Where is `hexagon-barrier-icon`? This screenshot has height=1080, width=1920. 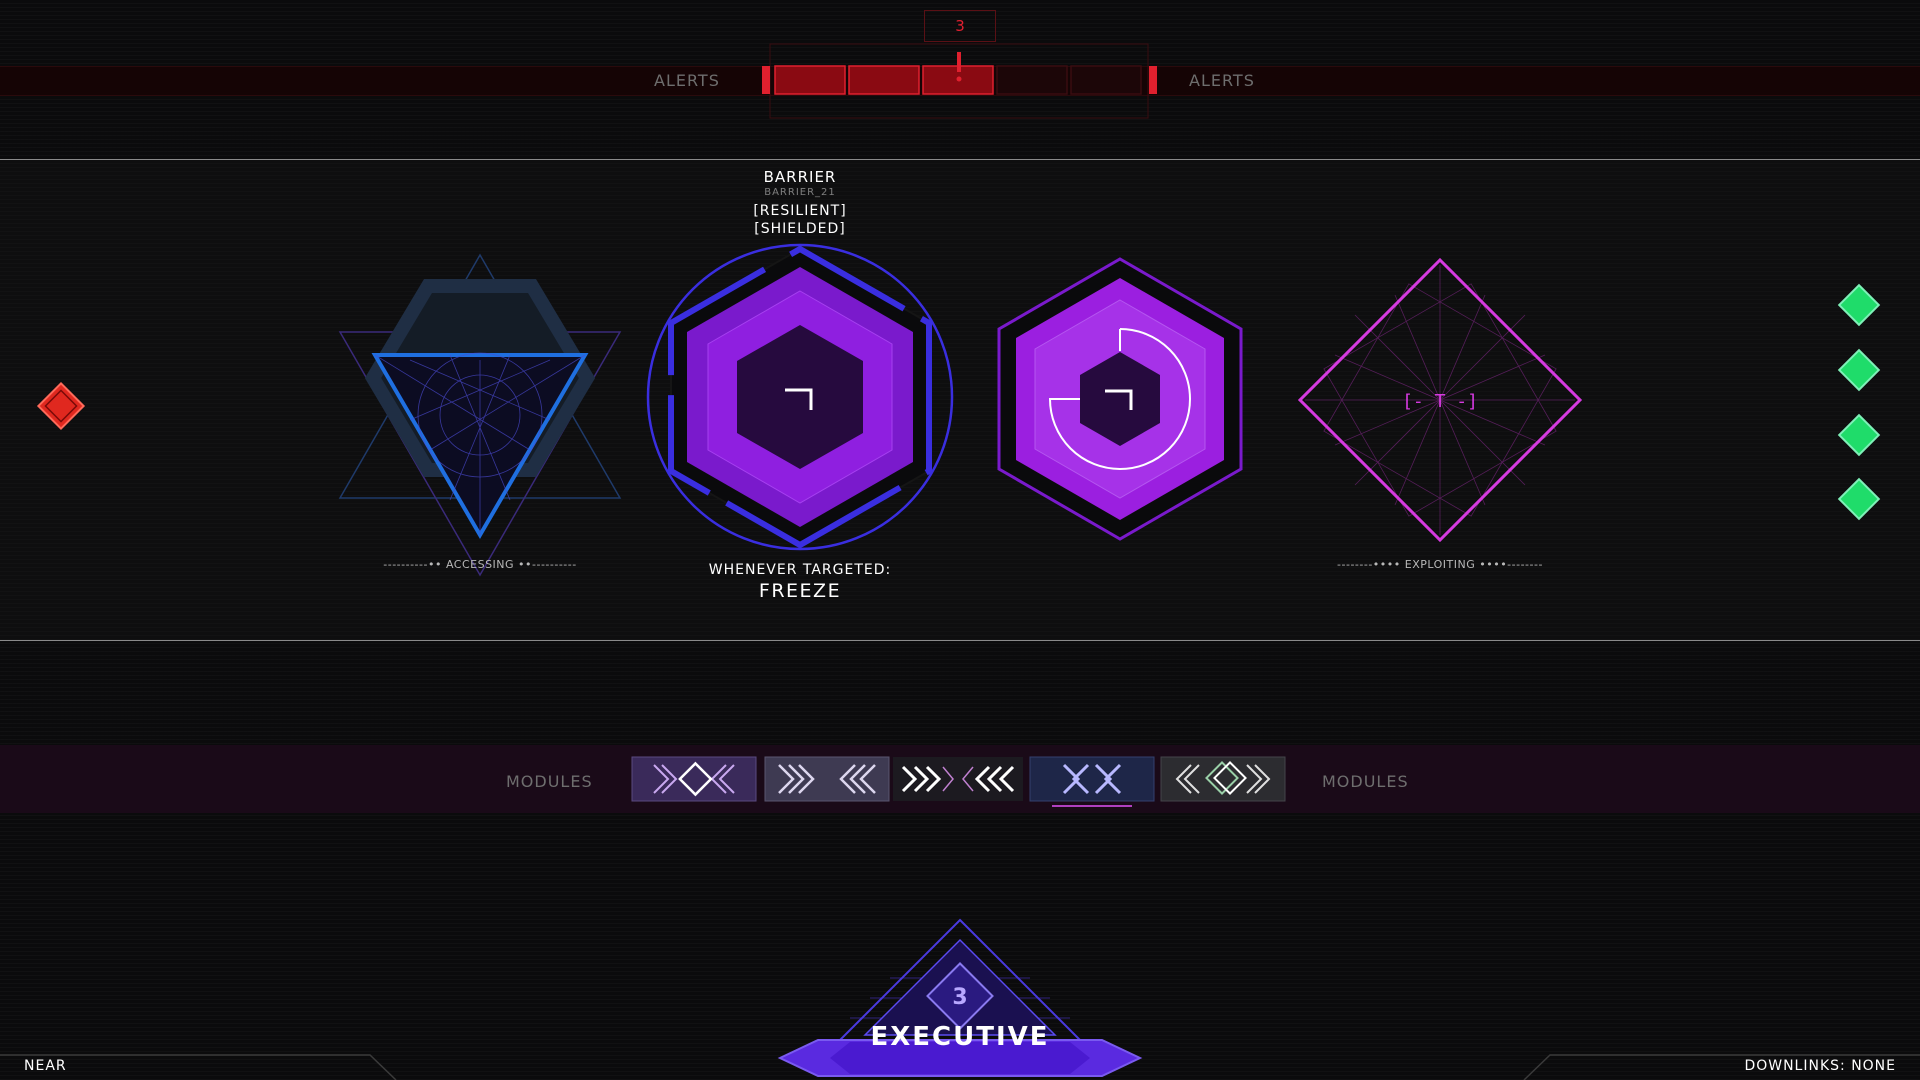
hexagon-barrier-icon is located at coordinates (800, 399).